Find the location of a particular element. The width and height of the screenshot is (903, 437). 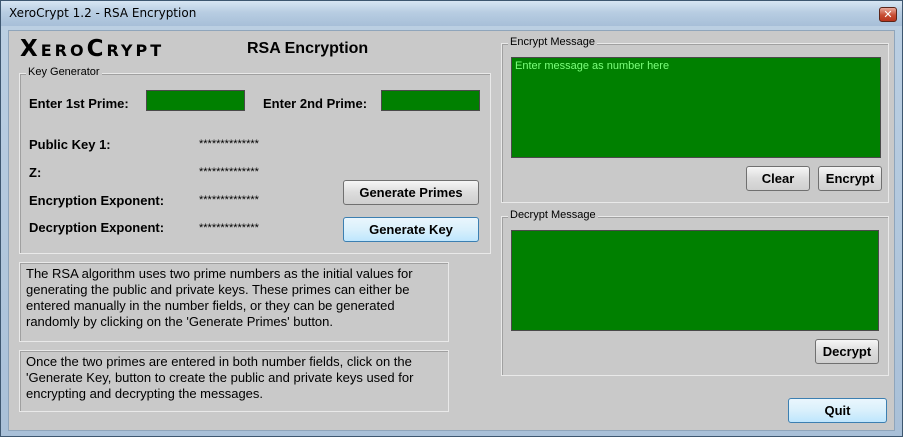

z-label: Z: is located at coordinates (35, 172).